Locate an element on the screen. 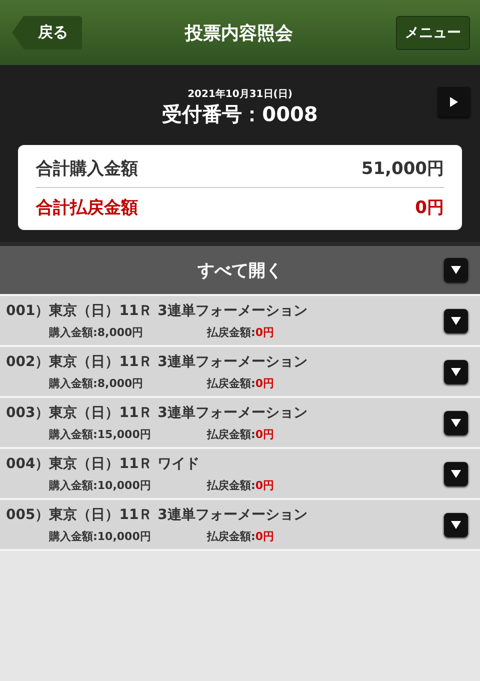 The height and width of the screenshot is (681, 480). expand-all-bar: すべて開く is located at coordinates (240, 268).